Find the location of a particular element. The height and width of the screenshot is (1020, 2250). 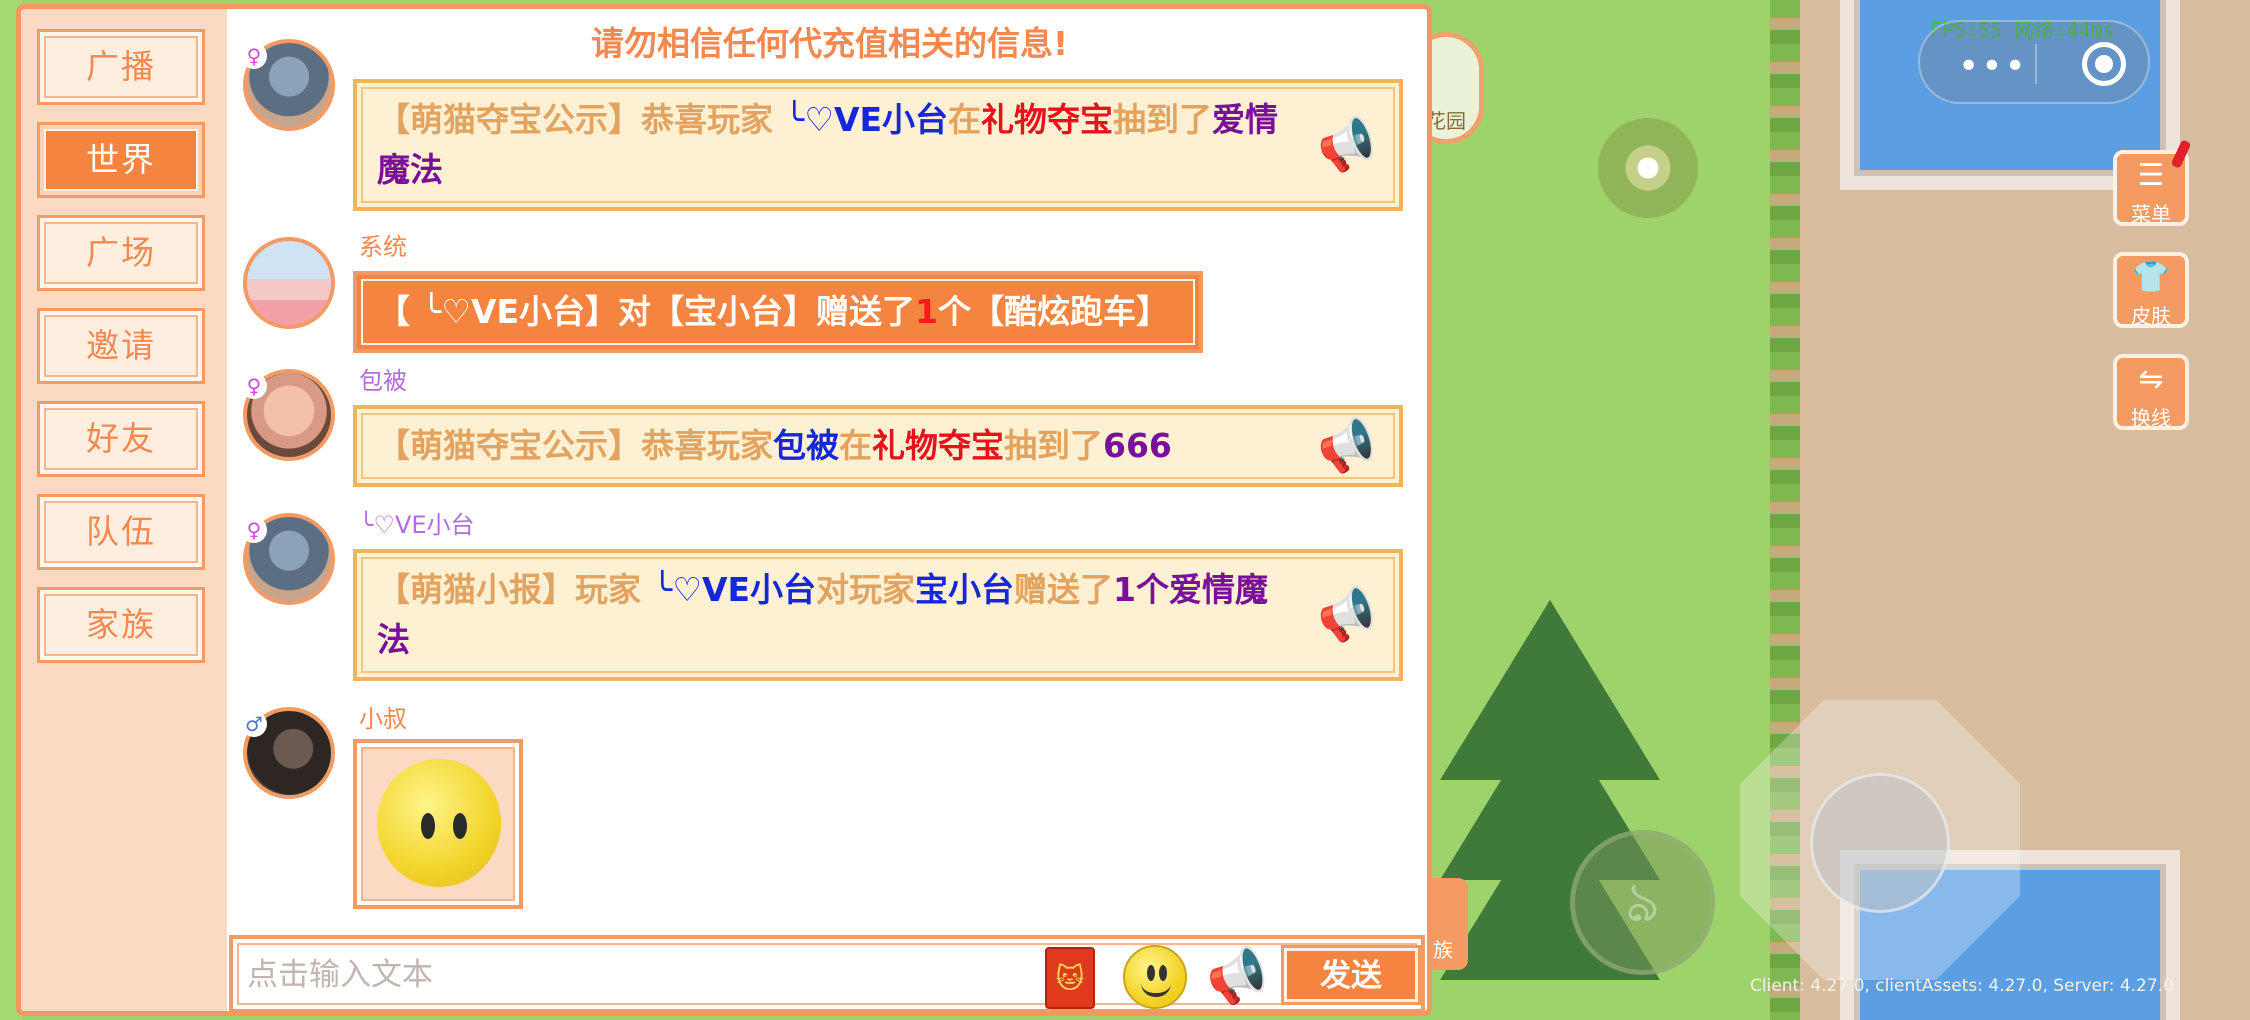

username: 小叔 is located at coordinates (383, 719).